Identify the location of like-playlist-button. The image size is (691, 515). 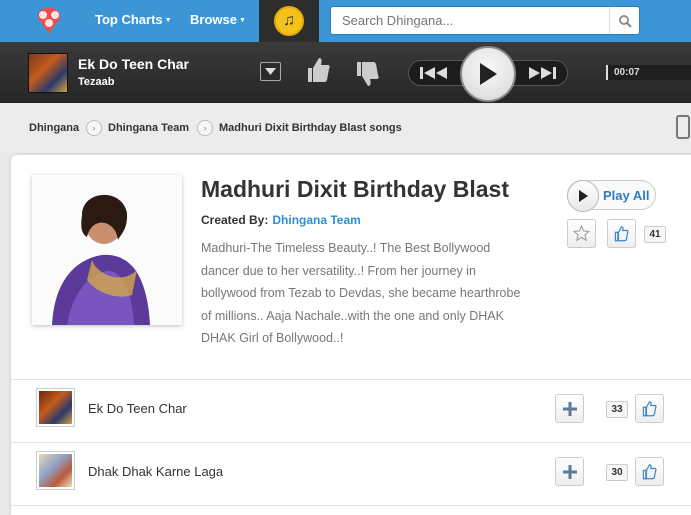
(621, 233).